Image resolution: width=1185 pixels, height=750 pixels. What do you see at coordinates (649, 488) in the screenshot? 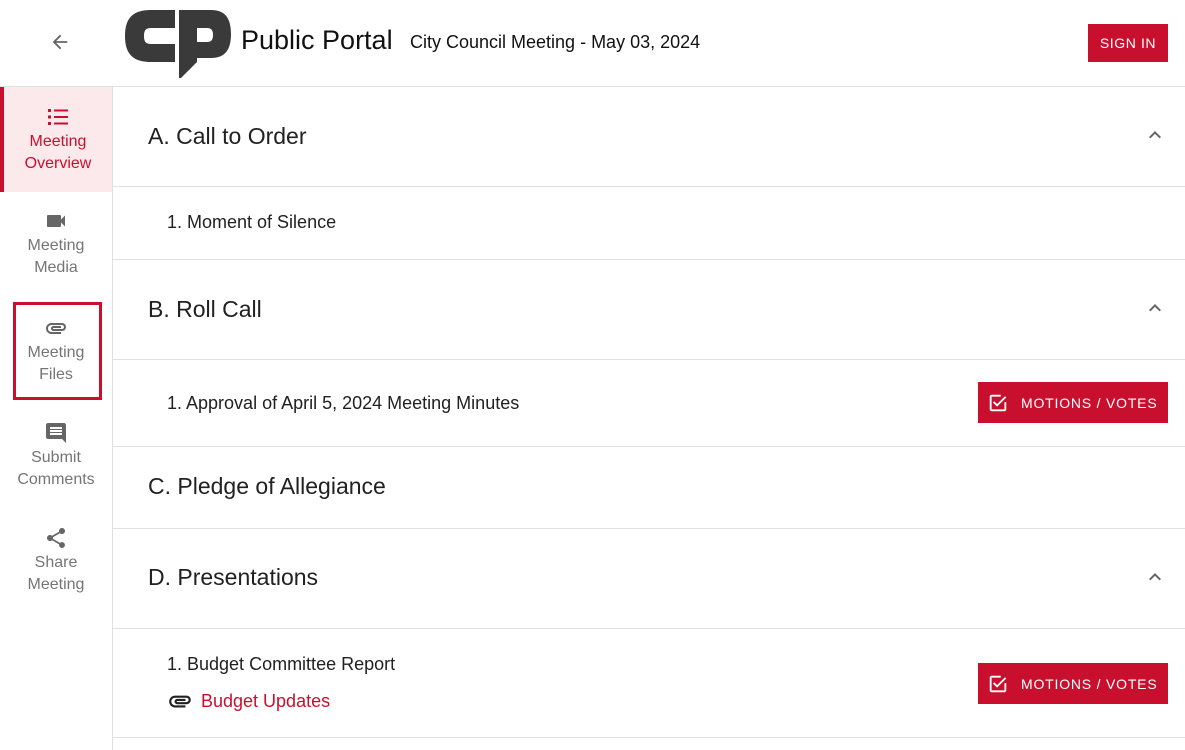
I see `agenda-section-header: C. Pledge of Allegiance` at bounding box center [649, 488].